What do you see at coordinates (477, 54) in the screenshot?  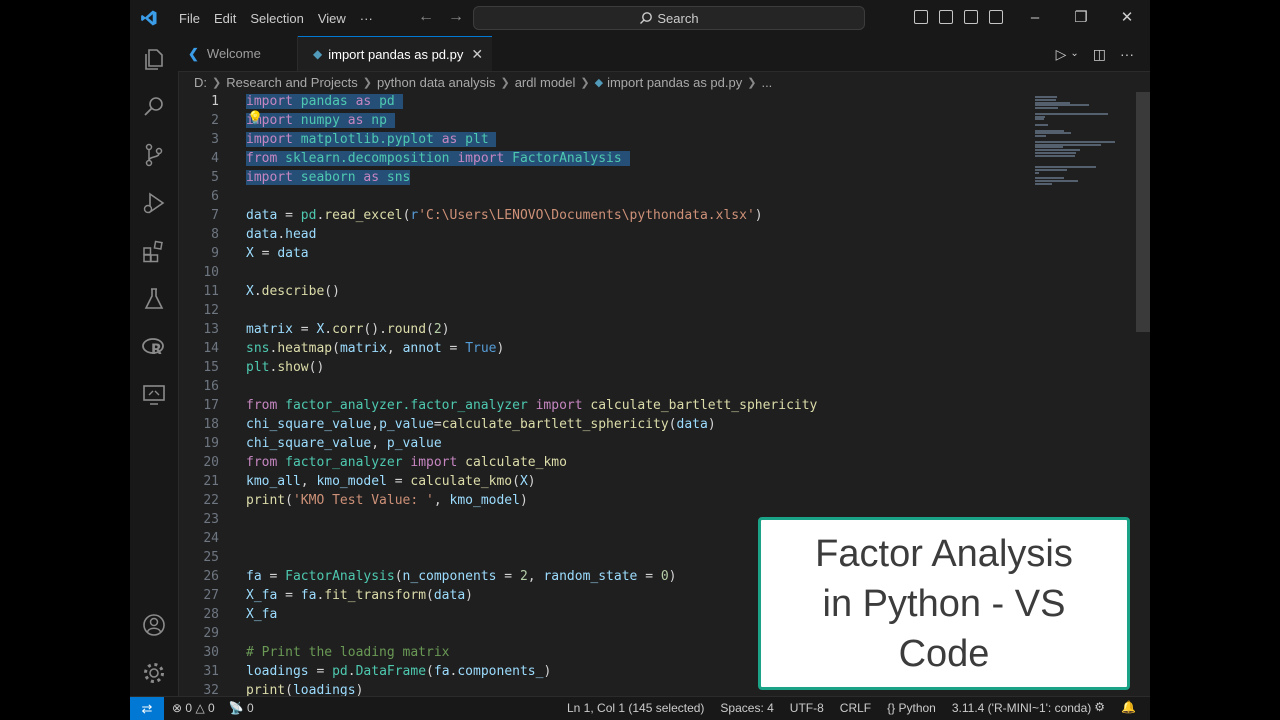 I see `close-tab-icon: ✕` at bounding box center [477, 54].